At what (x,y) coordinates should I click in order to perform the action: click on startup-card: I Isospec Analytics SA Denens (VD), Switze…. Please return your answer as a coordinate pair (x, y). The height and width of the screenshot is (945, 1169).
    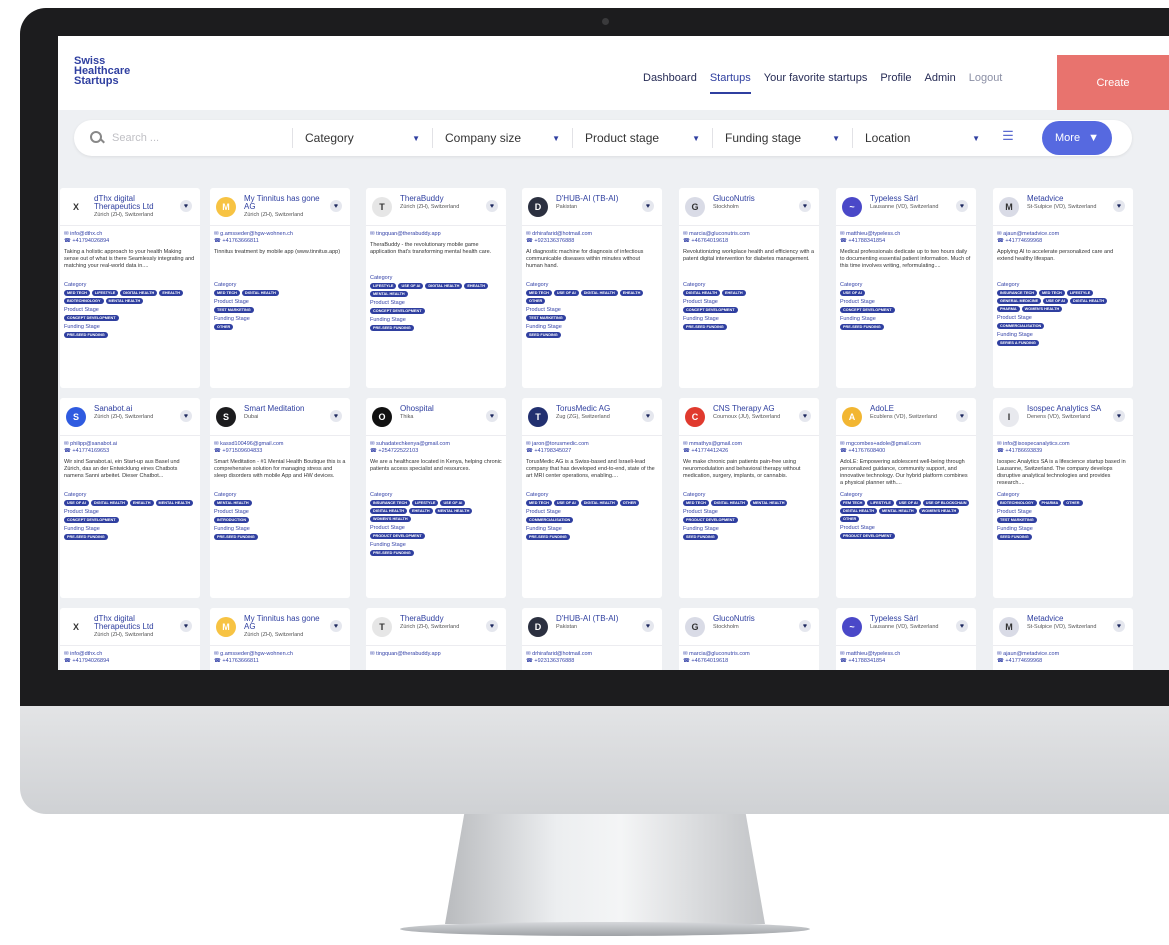
    Looking at the image, I should click on (1063, 498).